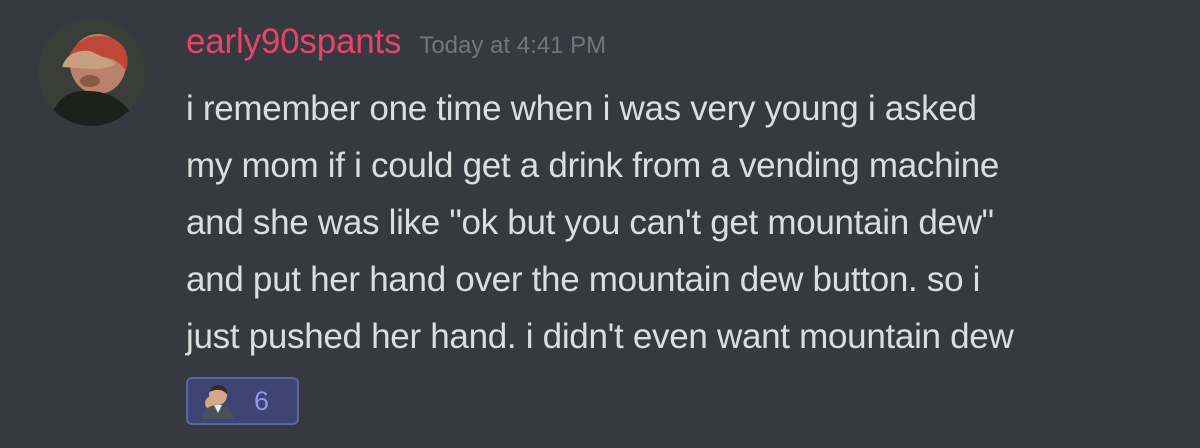 Image resolution: width=1200 pixels, height=448 pixels. I want to click on avatar-icon, so click(91, 72).